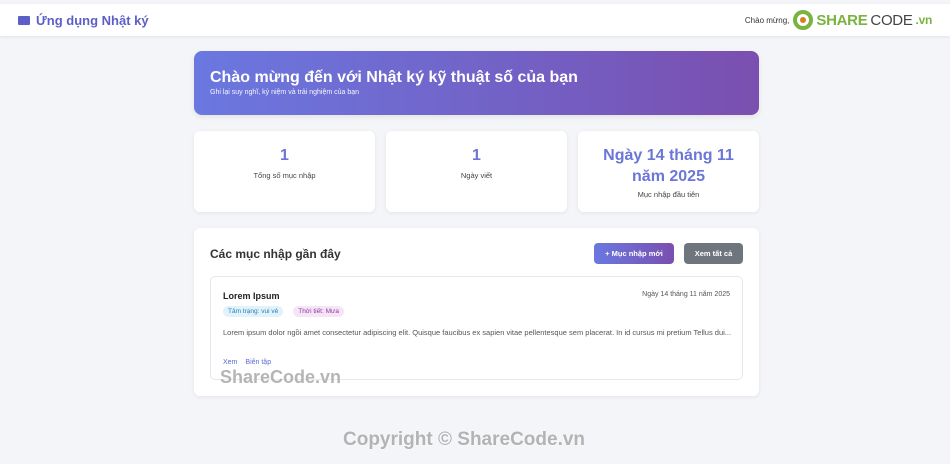 The height and width of the screenshot is (464, 950). Describe the element at coordinates (686, 294) in the screenshot. I see `entry-date: Ngày 14 tháng 11 năm 2025` at that location.